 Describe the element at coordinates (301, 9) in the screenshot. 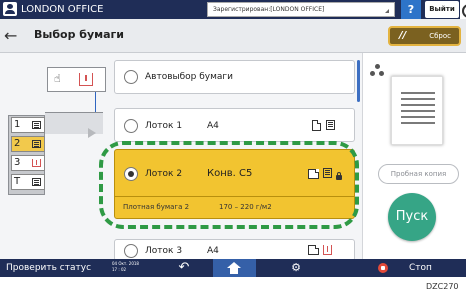

I see `login-status-field: Зарегистрирован:[LONDON OFFICE]` at that location.